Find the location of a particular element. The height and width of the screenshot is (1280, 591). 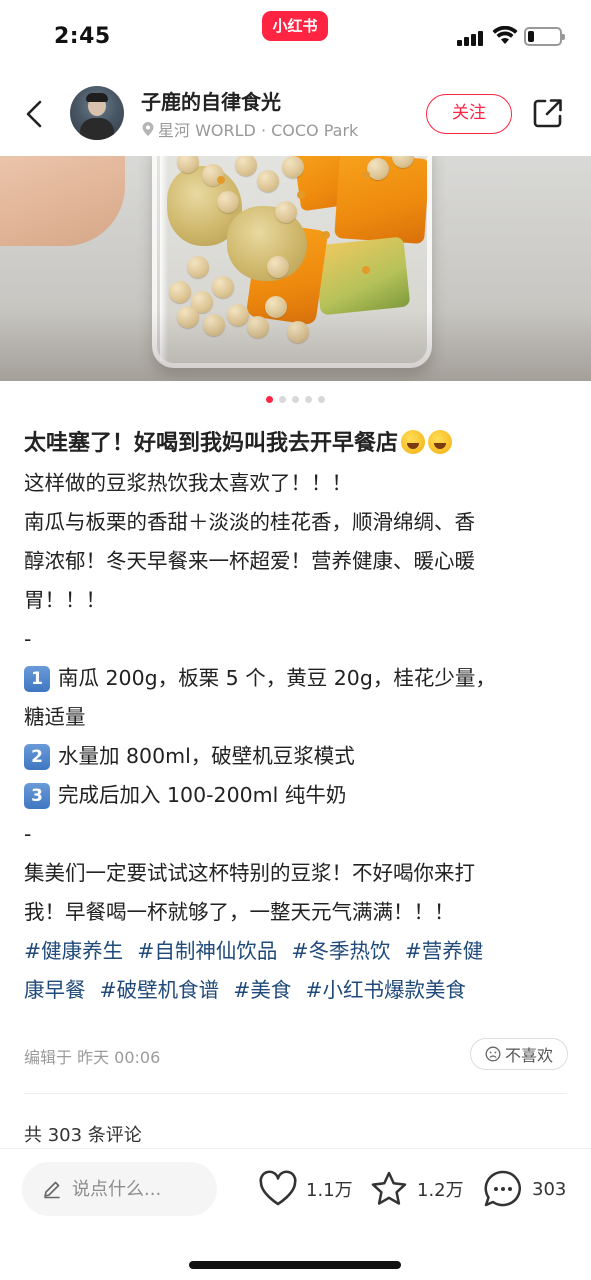

bottom-action-bar: 1.1万 1.2万 303 is located at coordinates (295, 1214).